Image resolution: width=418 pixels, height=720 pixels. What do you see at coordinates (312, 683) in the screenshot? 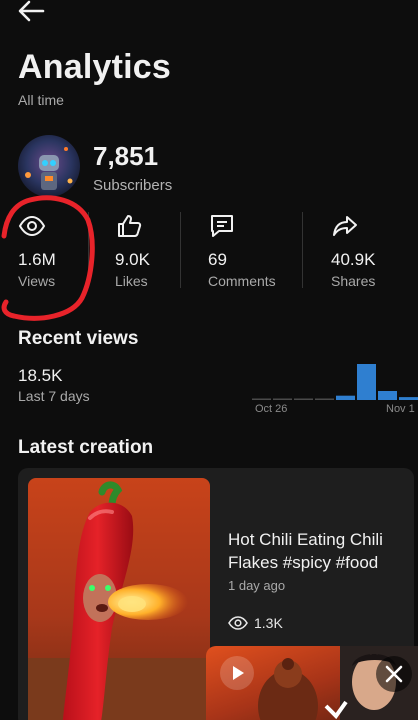
I see `mini-player` at bounding box center [312, 683].